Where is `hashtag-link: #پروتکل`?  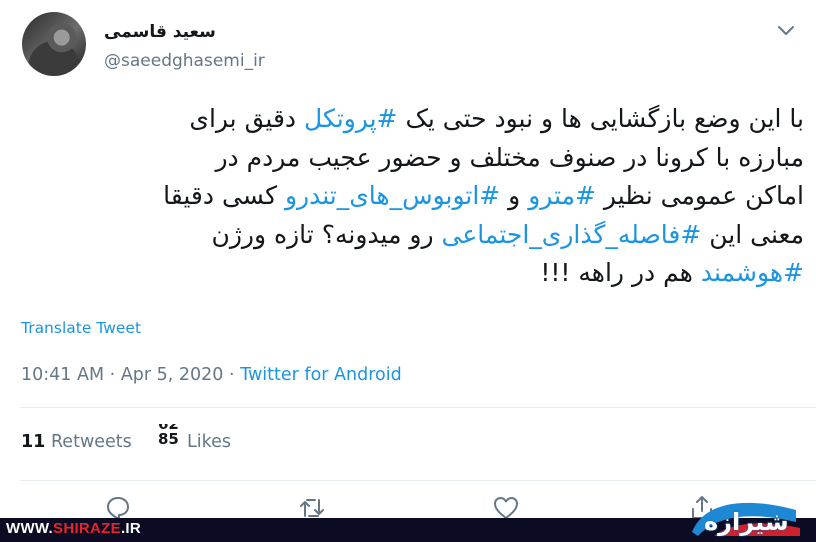
hashtag-link: #پروتکل is located at coordinates (350, 118).